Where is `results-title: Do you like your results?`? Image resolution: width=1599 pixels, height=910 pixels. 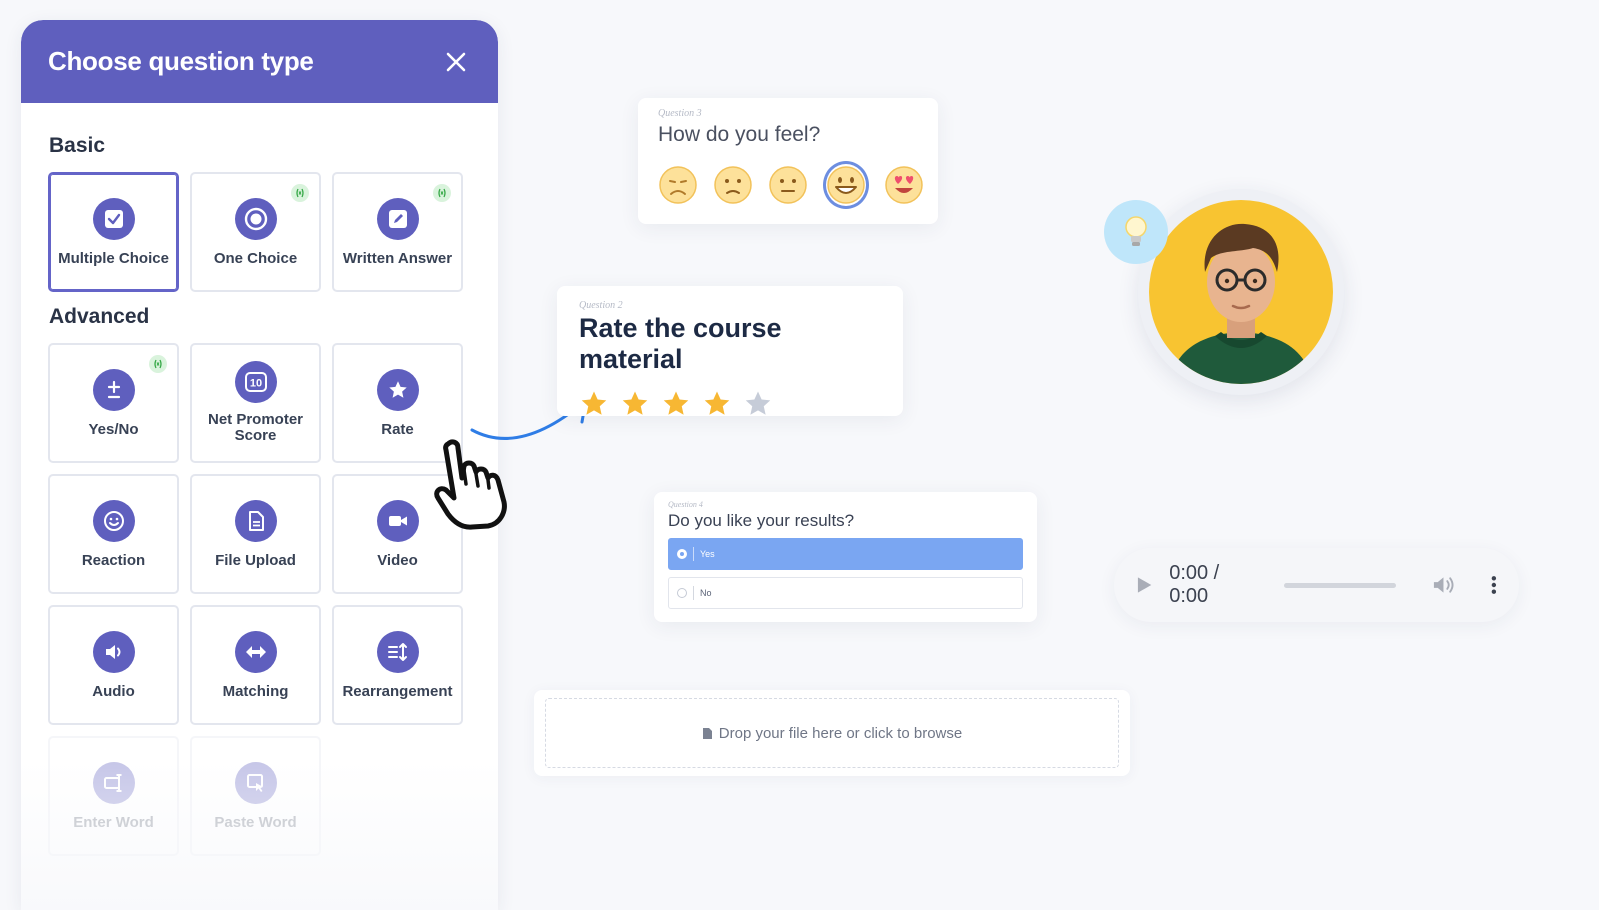 results-title: Do you like your results? is located at coordinates (761, 520).